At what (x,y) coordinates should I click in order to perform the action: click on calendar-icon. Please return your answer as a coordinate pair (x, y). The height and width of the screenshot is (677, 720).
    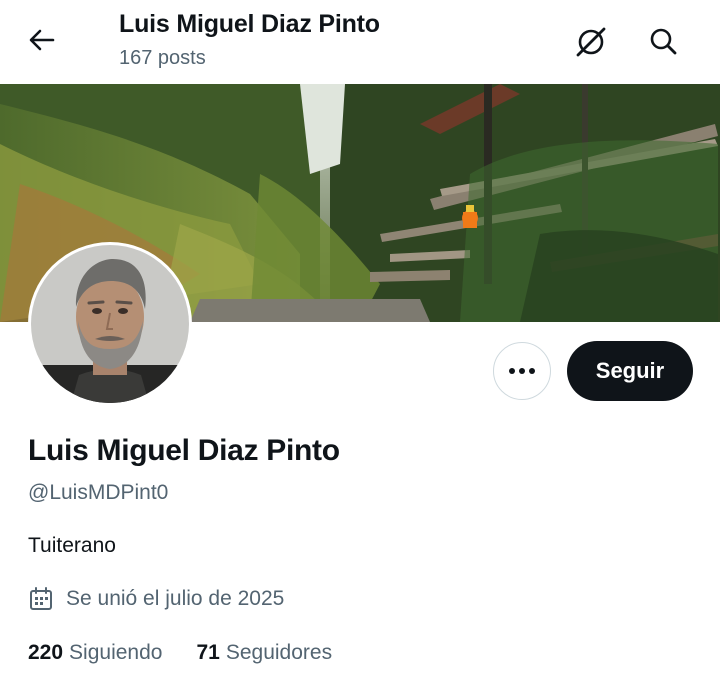
    Looking at the image, I should click on (41, 598).